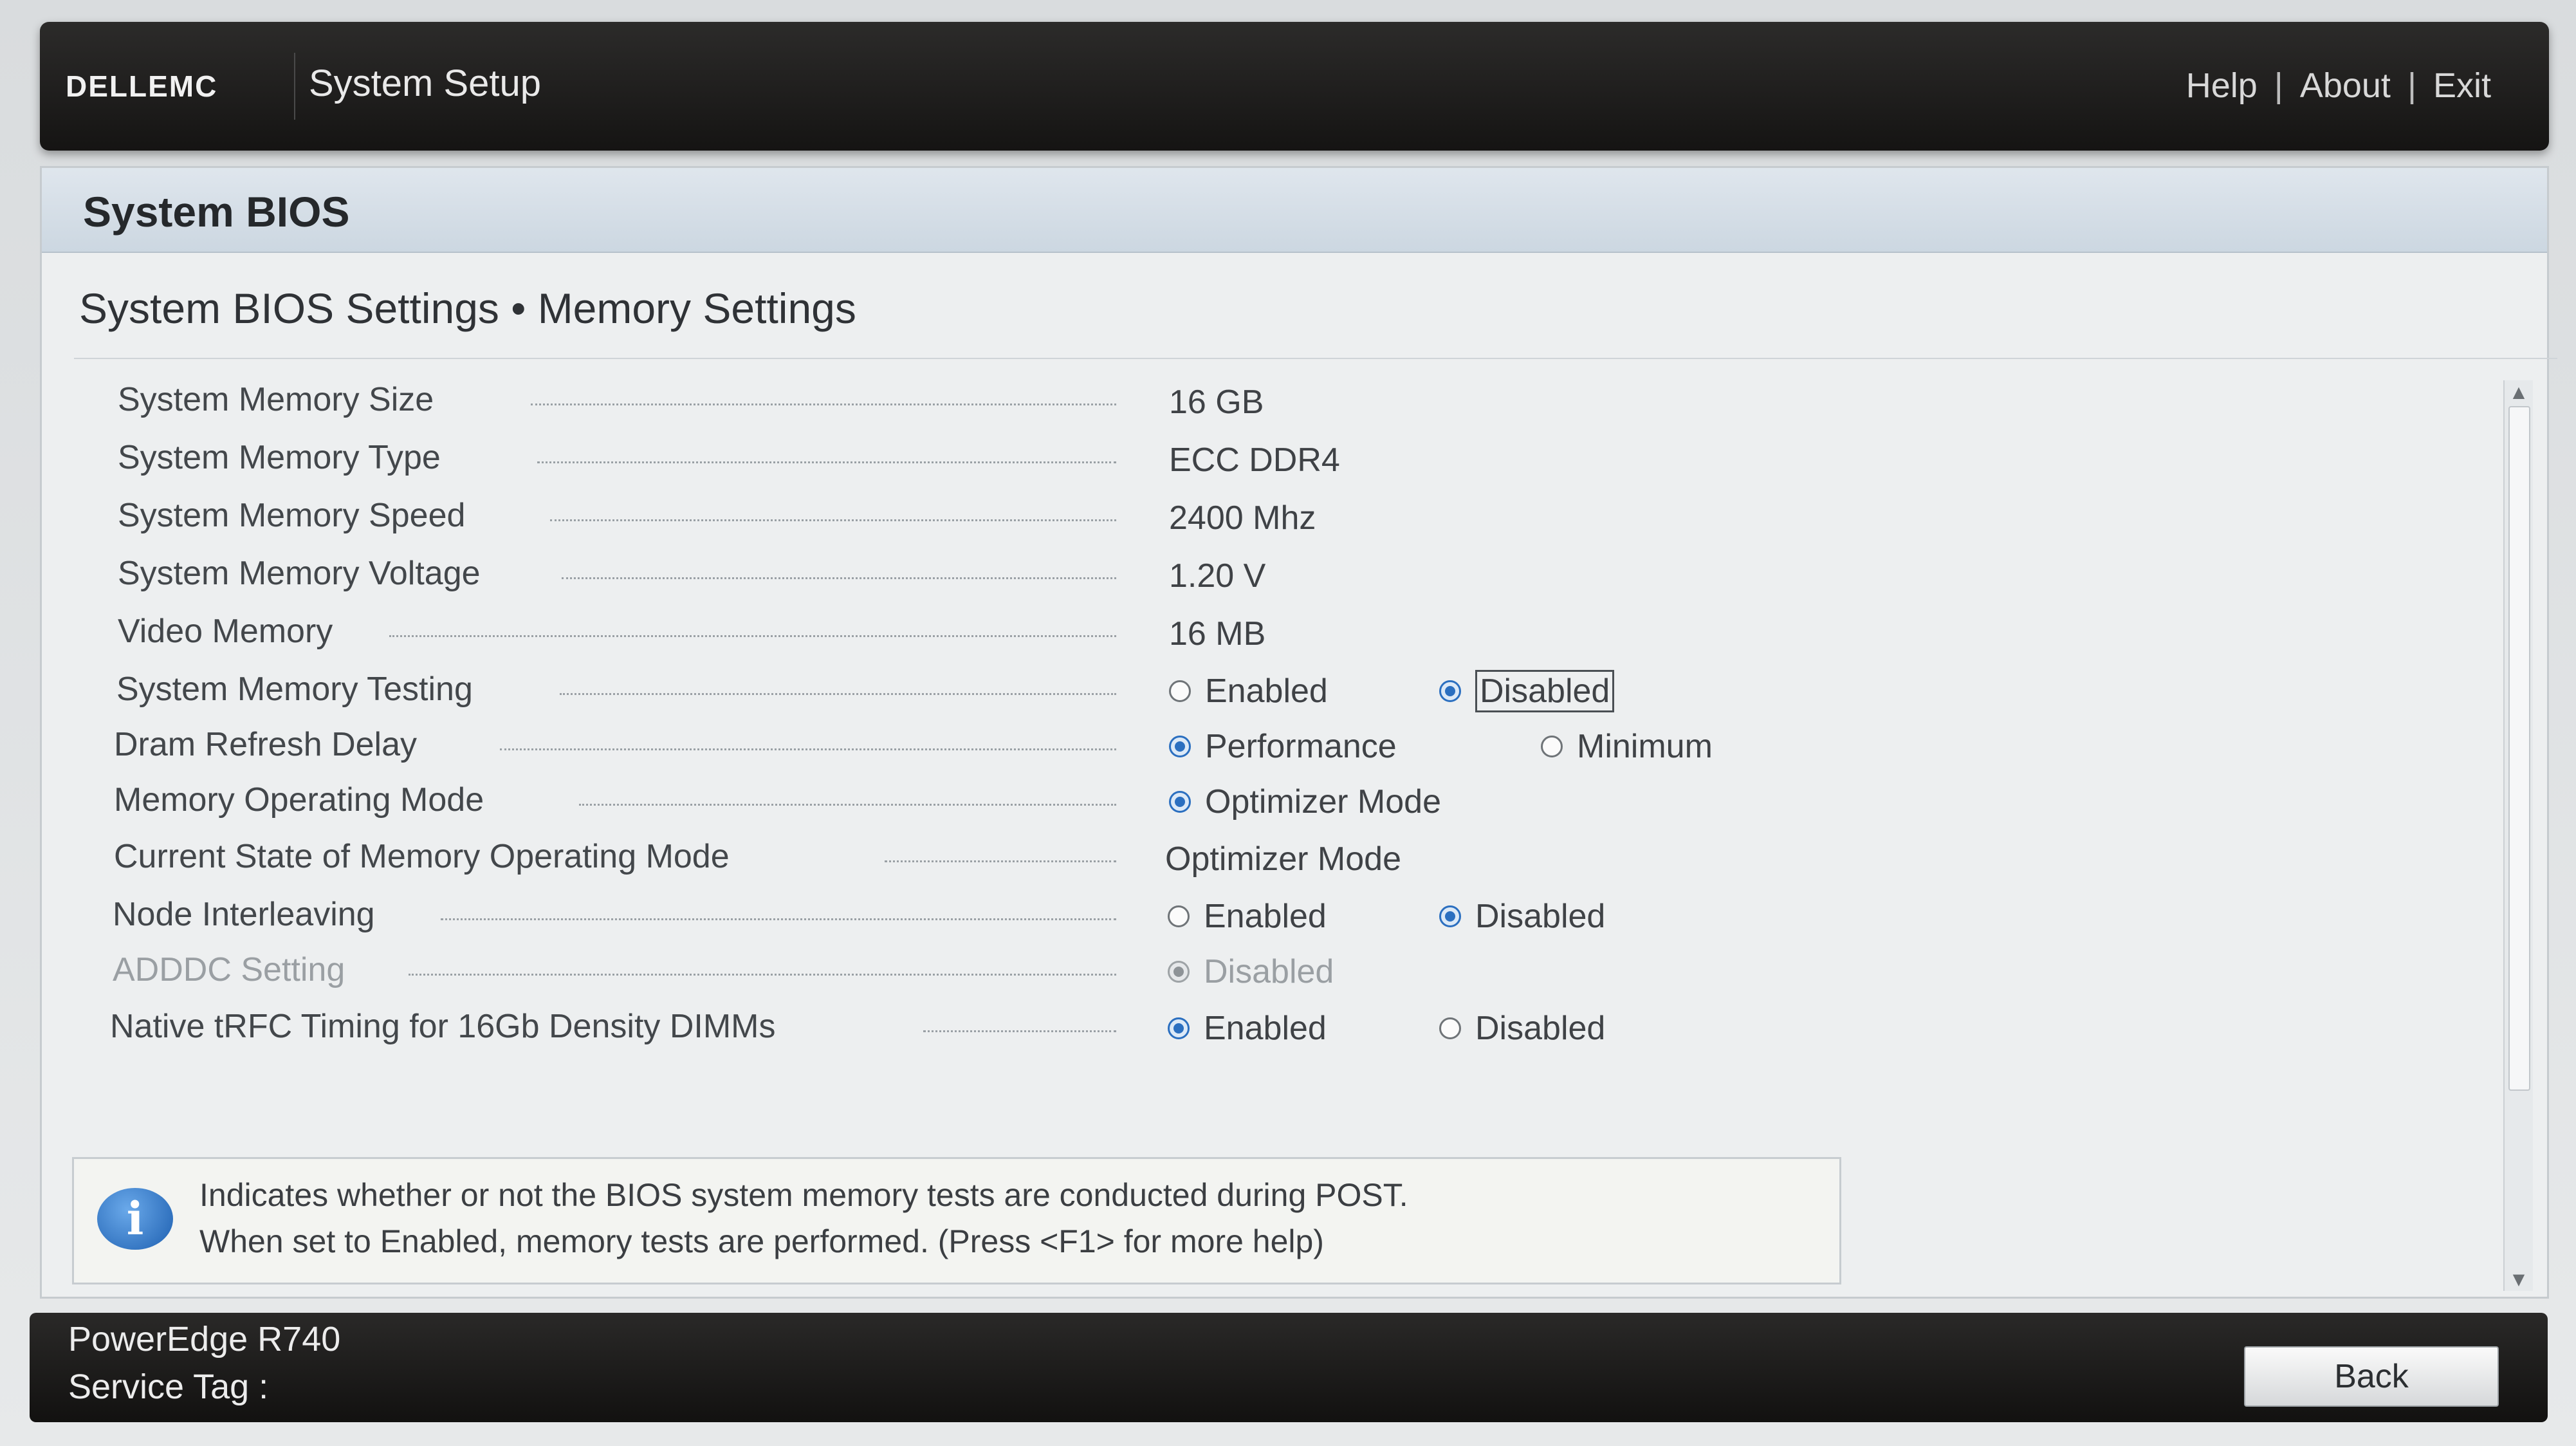 This screenshot has height=1446, width=2576. What do you see at coordinates (204, 1339) in the screenshot?
I see `system-model: PowerEdge R740` at bounding box center [204, 1339].